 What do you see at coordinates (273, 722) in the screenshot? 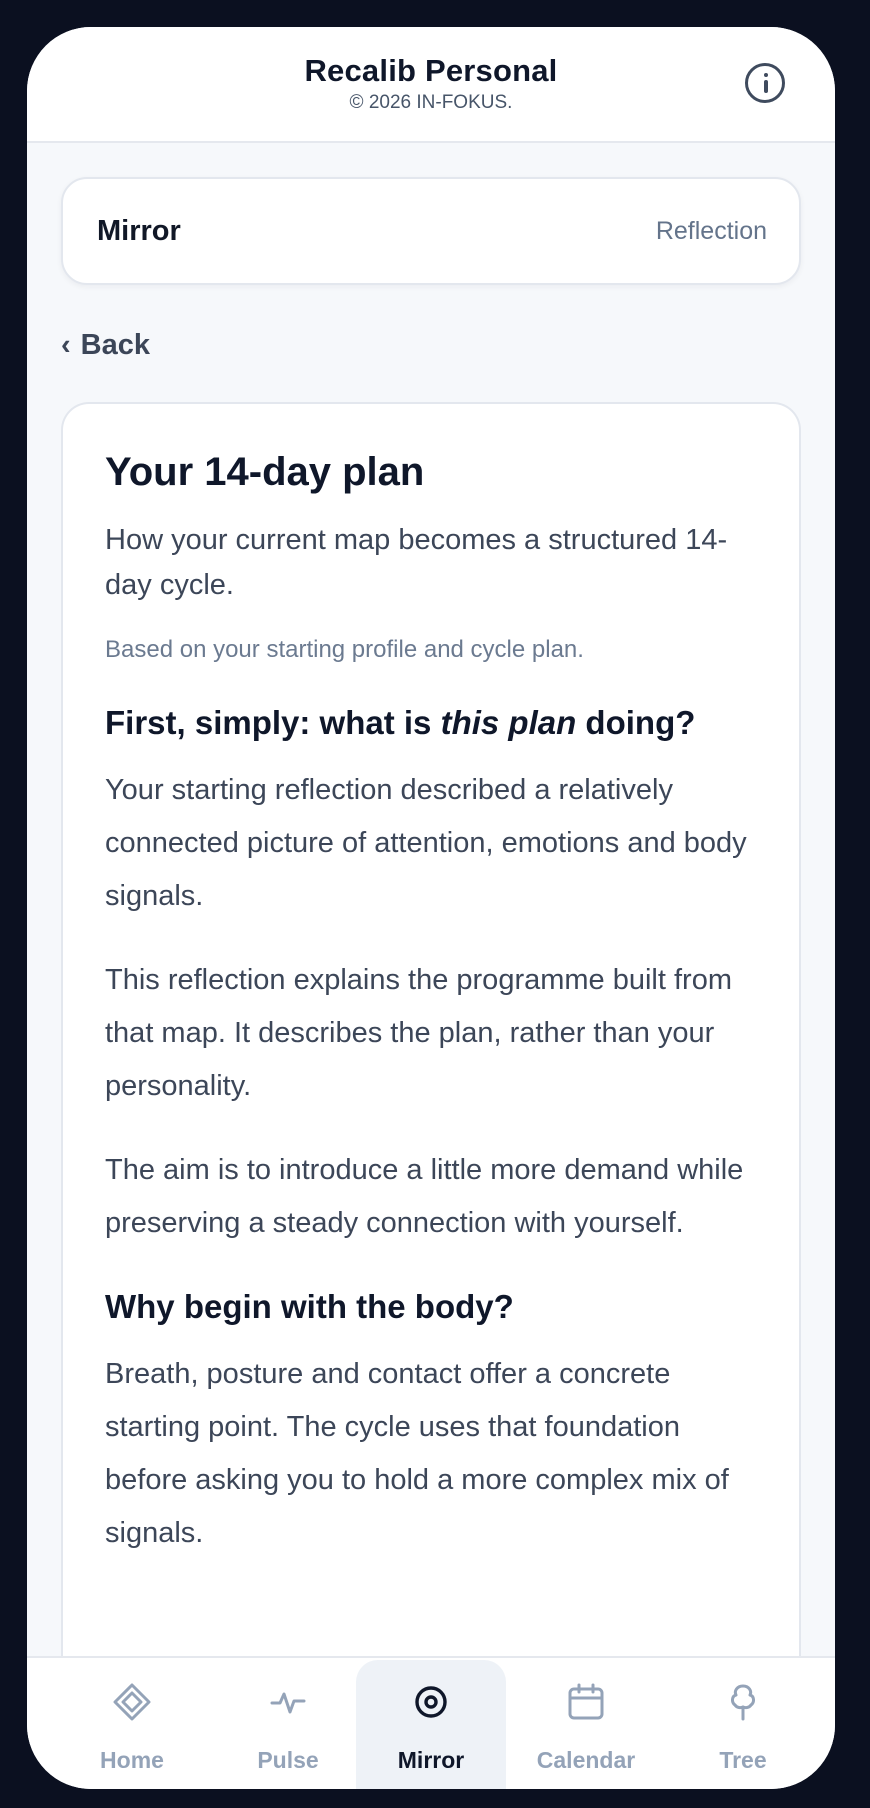
I see `heading-prefix: First, simply: what is` at bounding box center [273, 722].